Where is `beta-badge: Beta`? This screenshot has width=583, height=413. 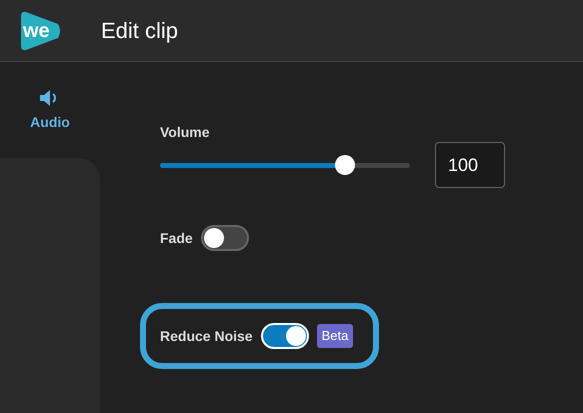
beta-badge: Beta is located at coordinates (335, 336).